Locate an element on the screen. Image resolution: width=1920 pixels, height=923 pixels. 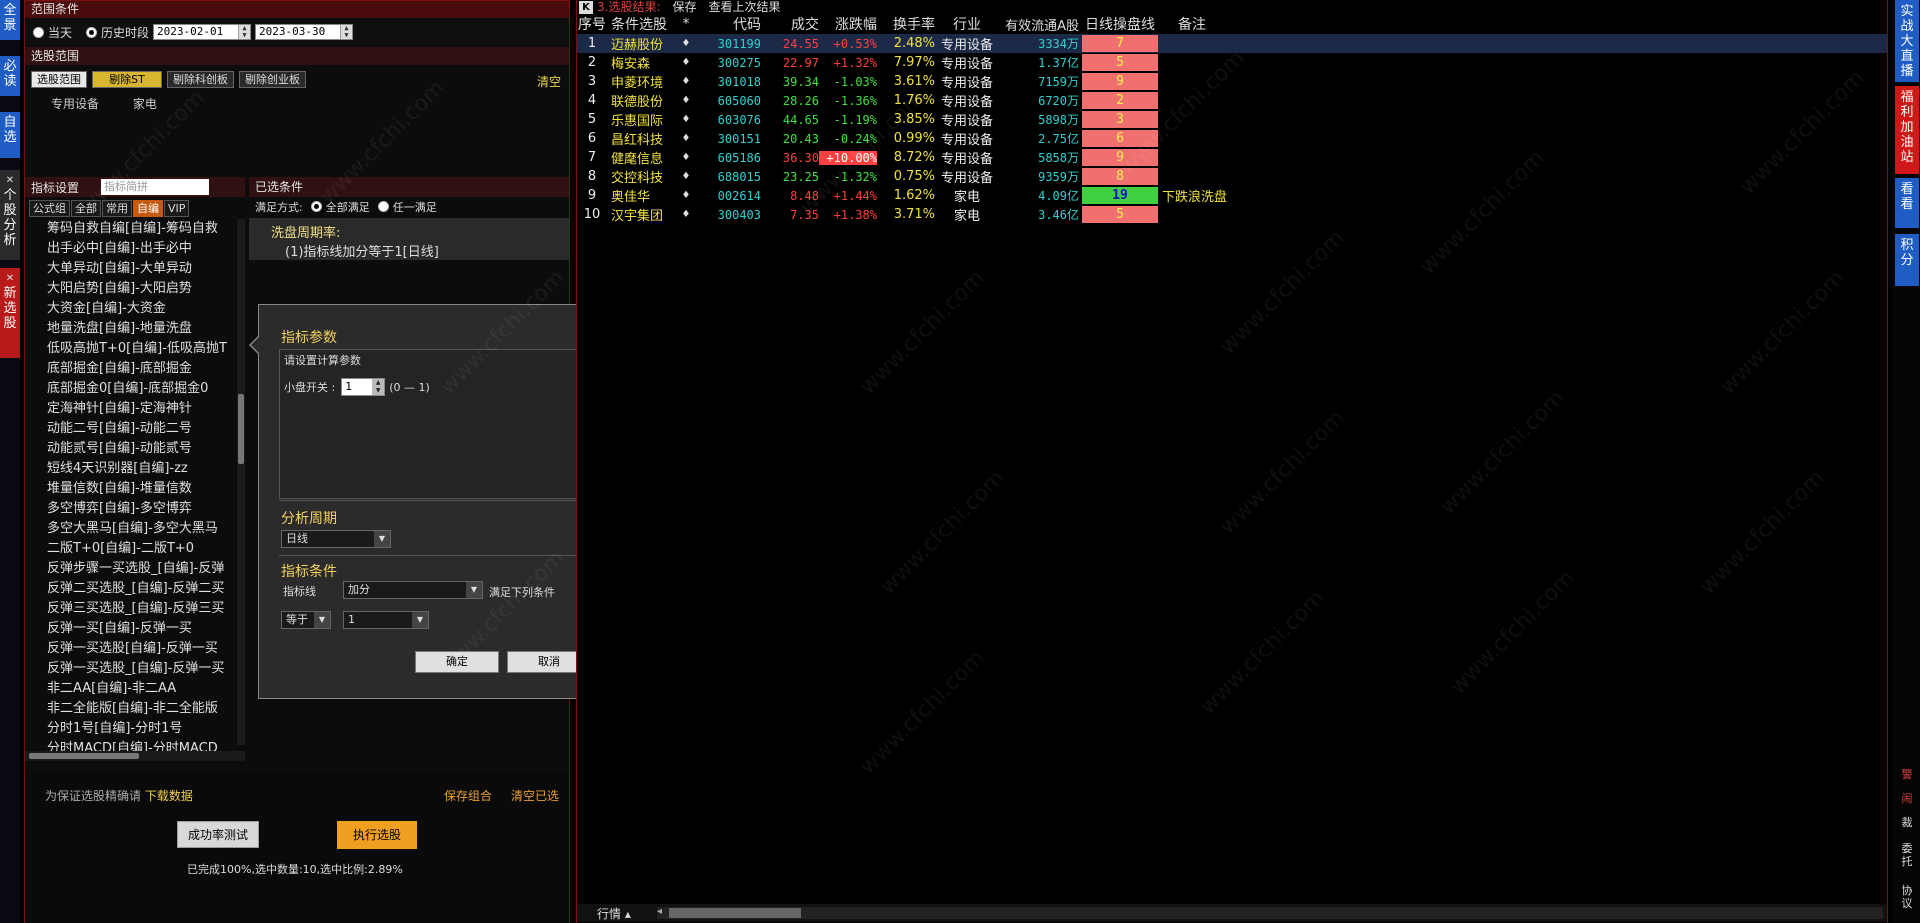
tab-common: 常用 is located at coordinates (117, 208).